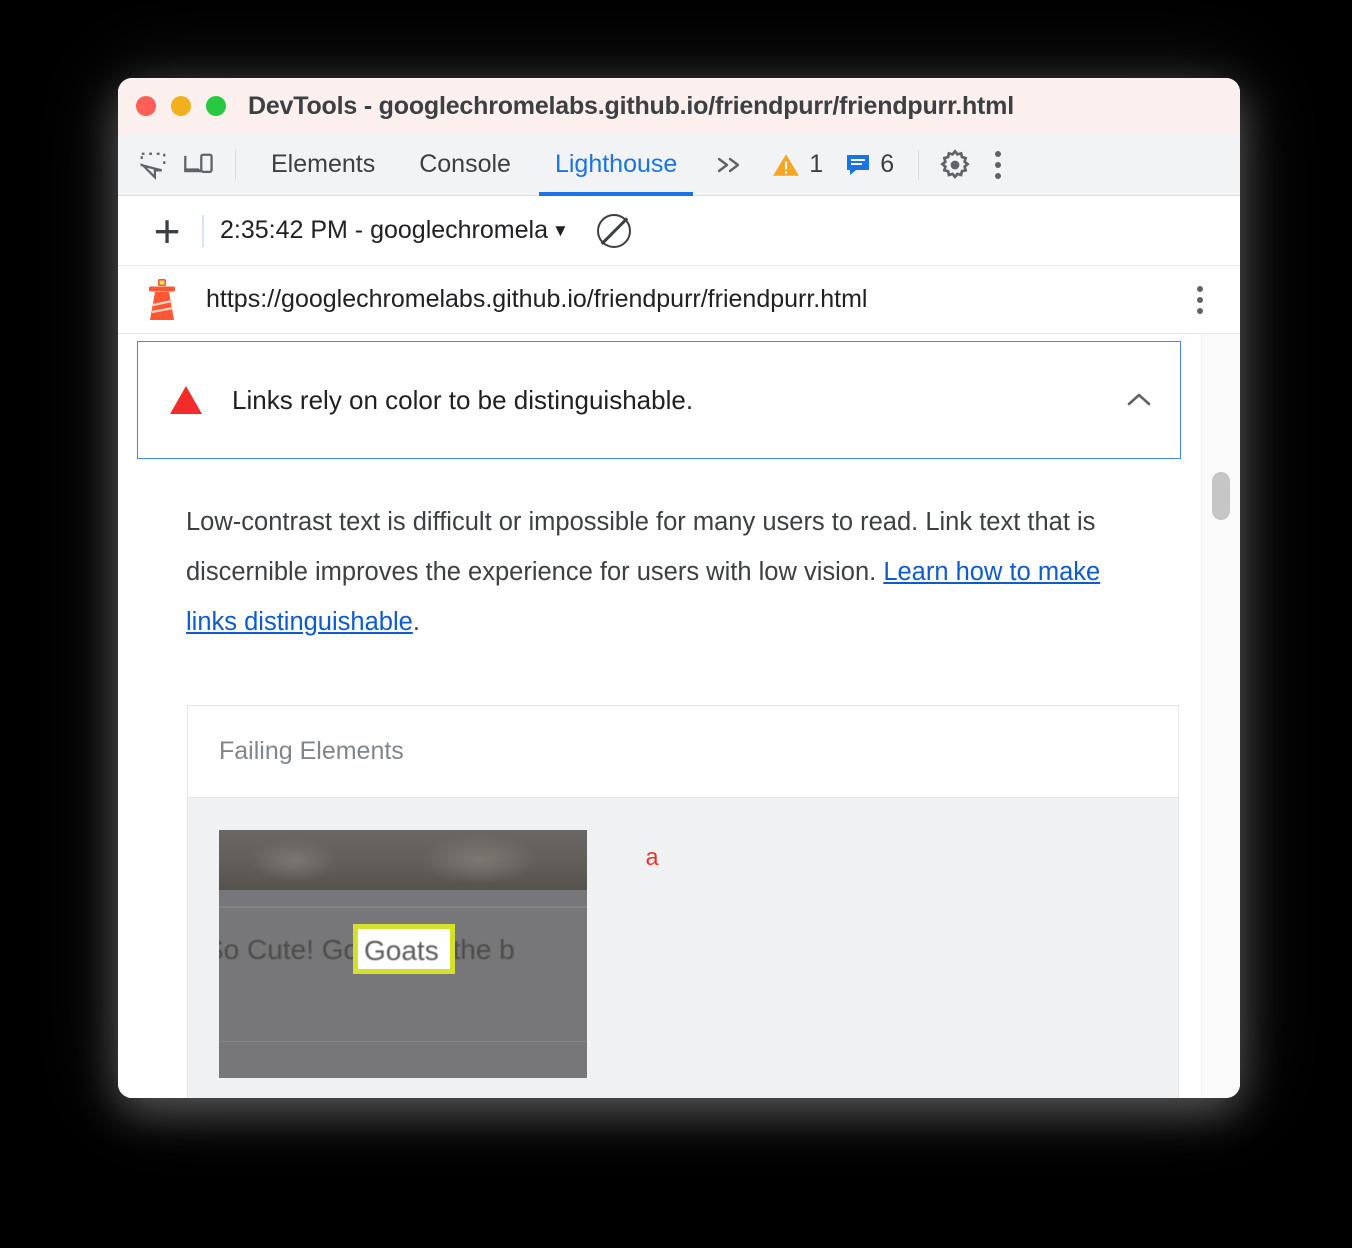  Describe the element at coordinates (403, 907) in the screenshot. I see `thumbnail-separator` at that location.